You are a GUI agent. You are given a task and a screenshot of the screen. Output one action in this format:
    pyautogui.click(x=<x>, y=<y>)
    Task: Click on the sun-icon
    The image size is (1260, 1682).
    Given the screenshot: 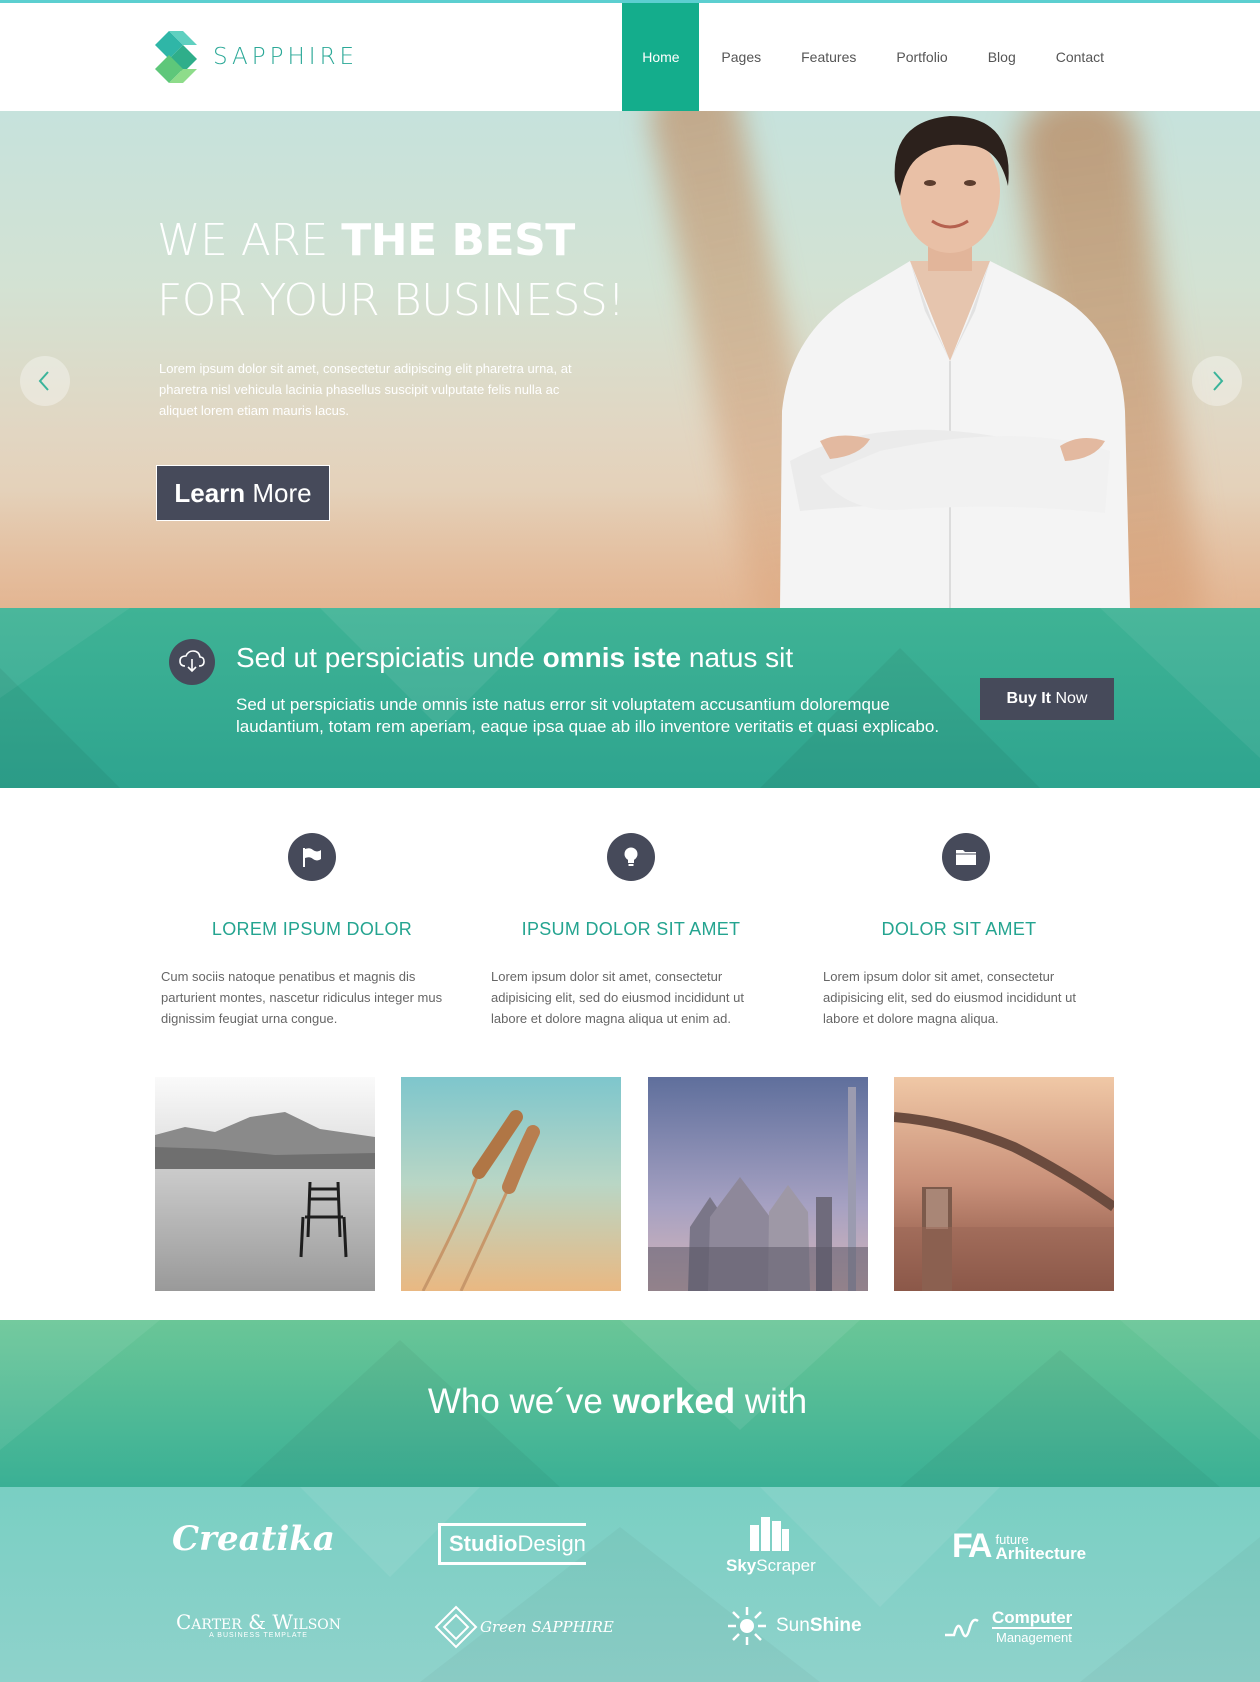 What is the action you would take?
    pyautogui.click(x=747, y=1626)
    